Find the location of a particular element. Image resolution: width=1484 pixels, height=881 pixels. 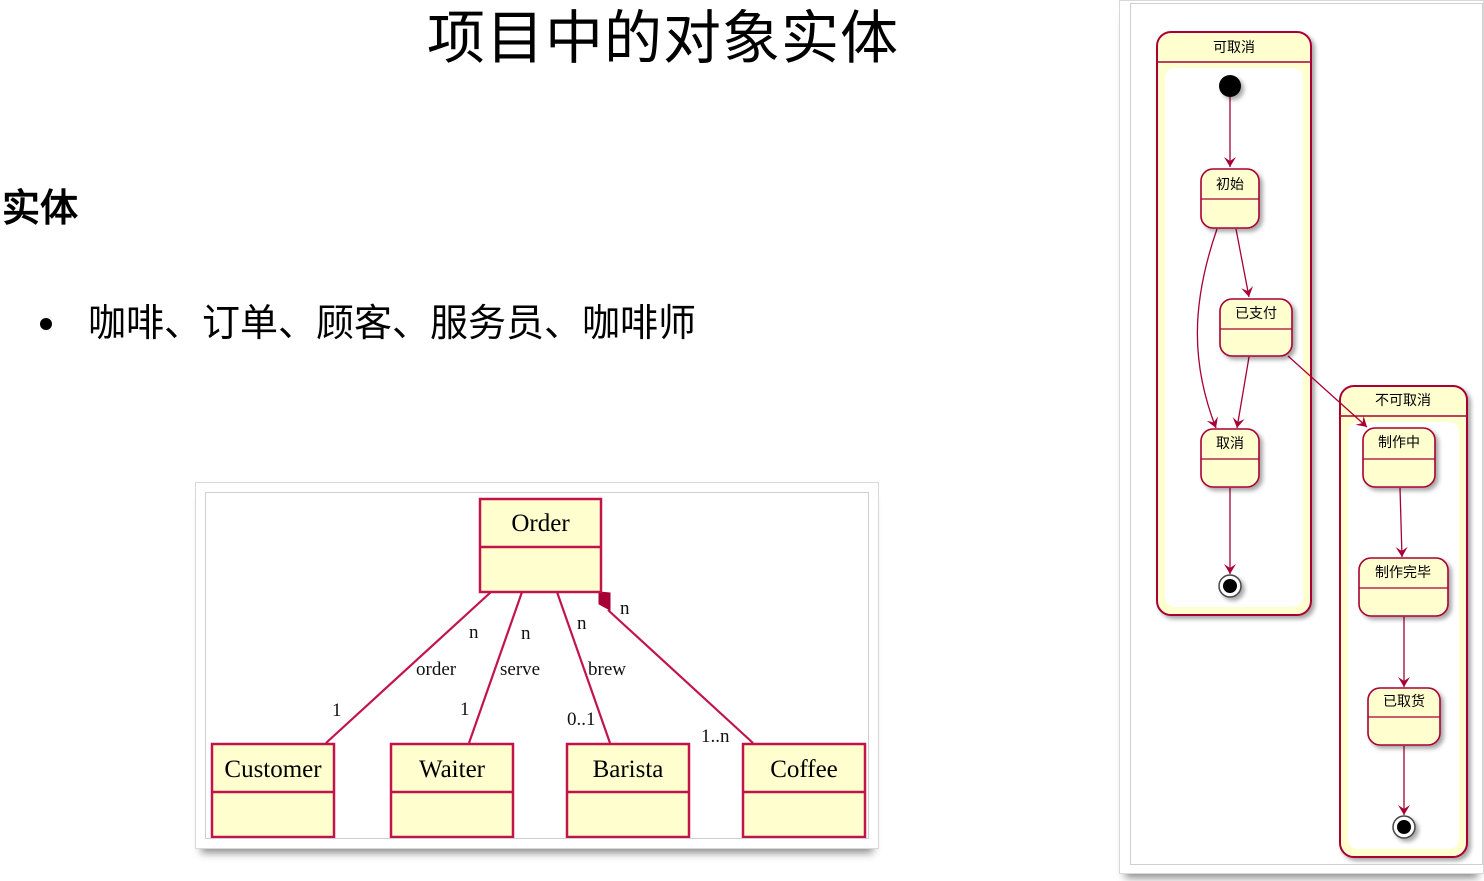

class-order: Order is located at coordinates (540, 545).